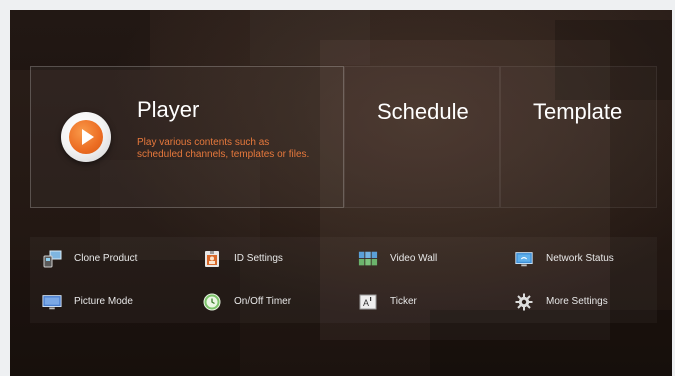 This screenshot has width=675, height=376. What do you see at coordinates (524, 259) in the screenshot?
I see `network-status-icon` at bounding box center [524, 259].